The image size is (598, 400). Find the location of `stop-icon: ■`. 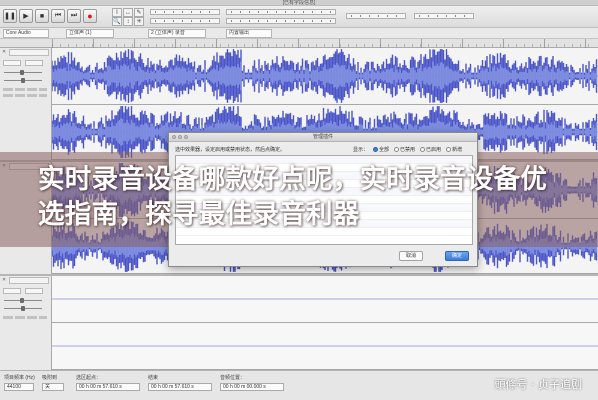

stop-icon: ■ is located at coordinates (42, 16).